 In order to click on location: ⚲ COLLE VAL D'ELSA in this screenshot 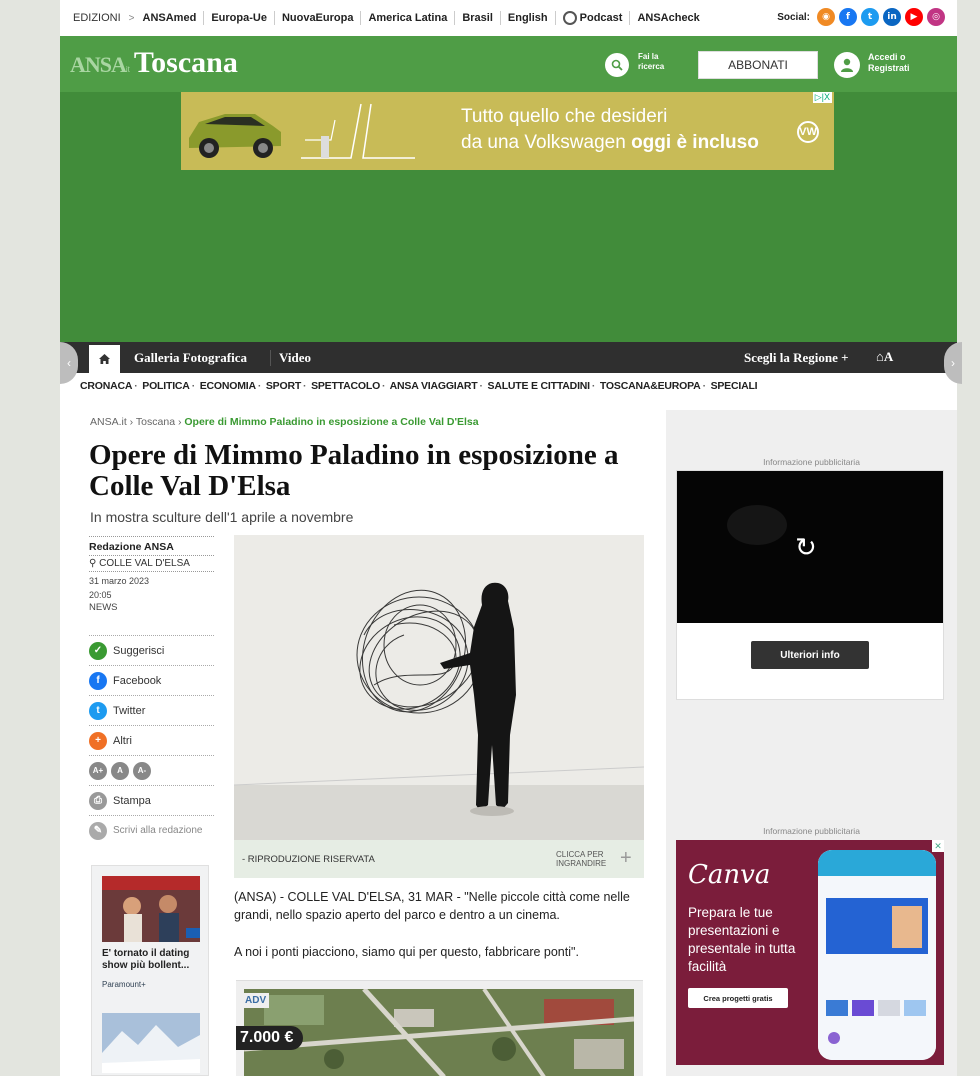, I will do `click(151, 563)`.